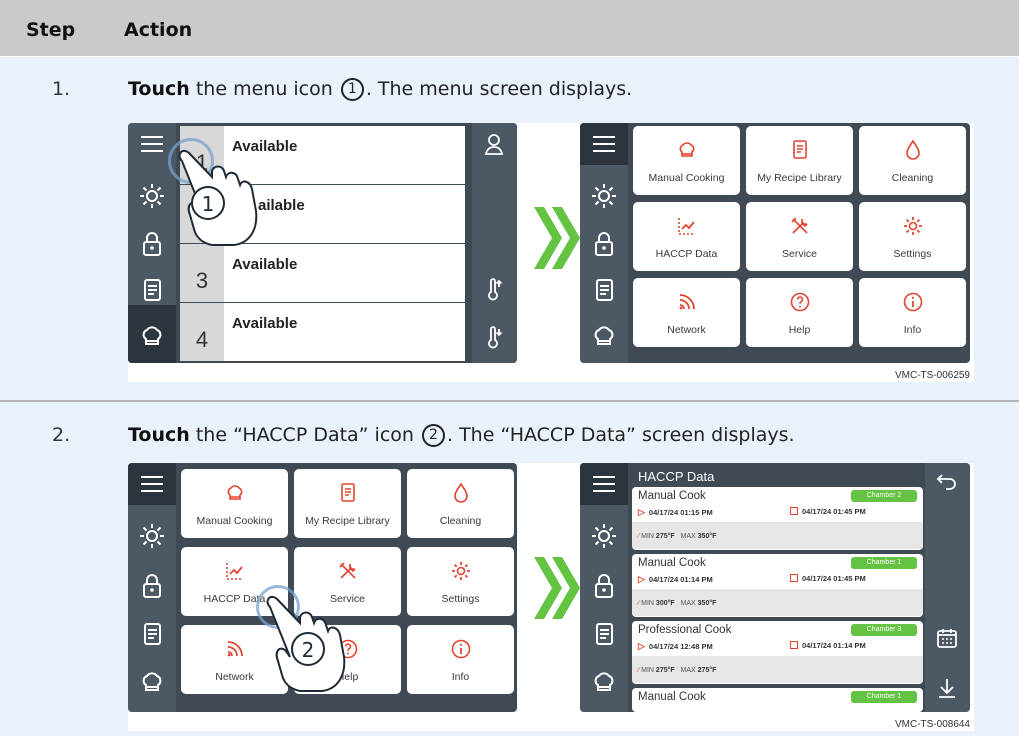 This screenshot has width=1019, height=736. Describe the element at coordinates (686, 254) in the screenshot. I see `tile-label: HACCP Data` at that location.